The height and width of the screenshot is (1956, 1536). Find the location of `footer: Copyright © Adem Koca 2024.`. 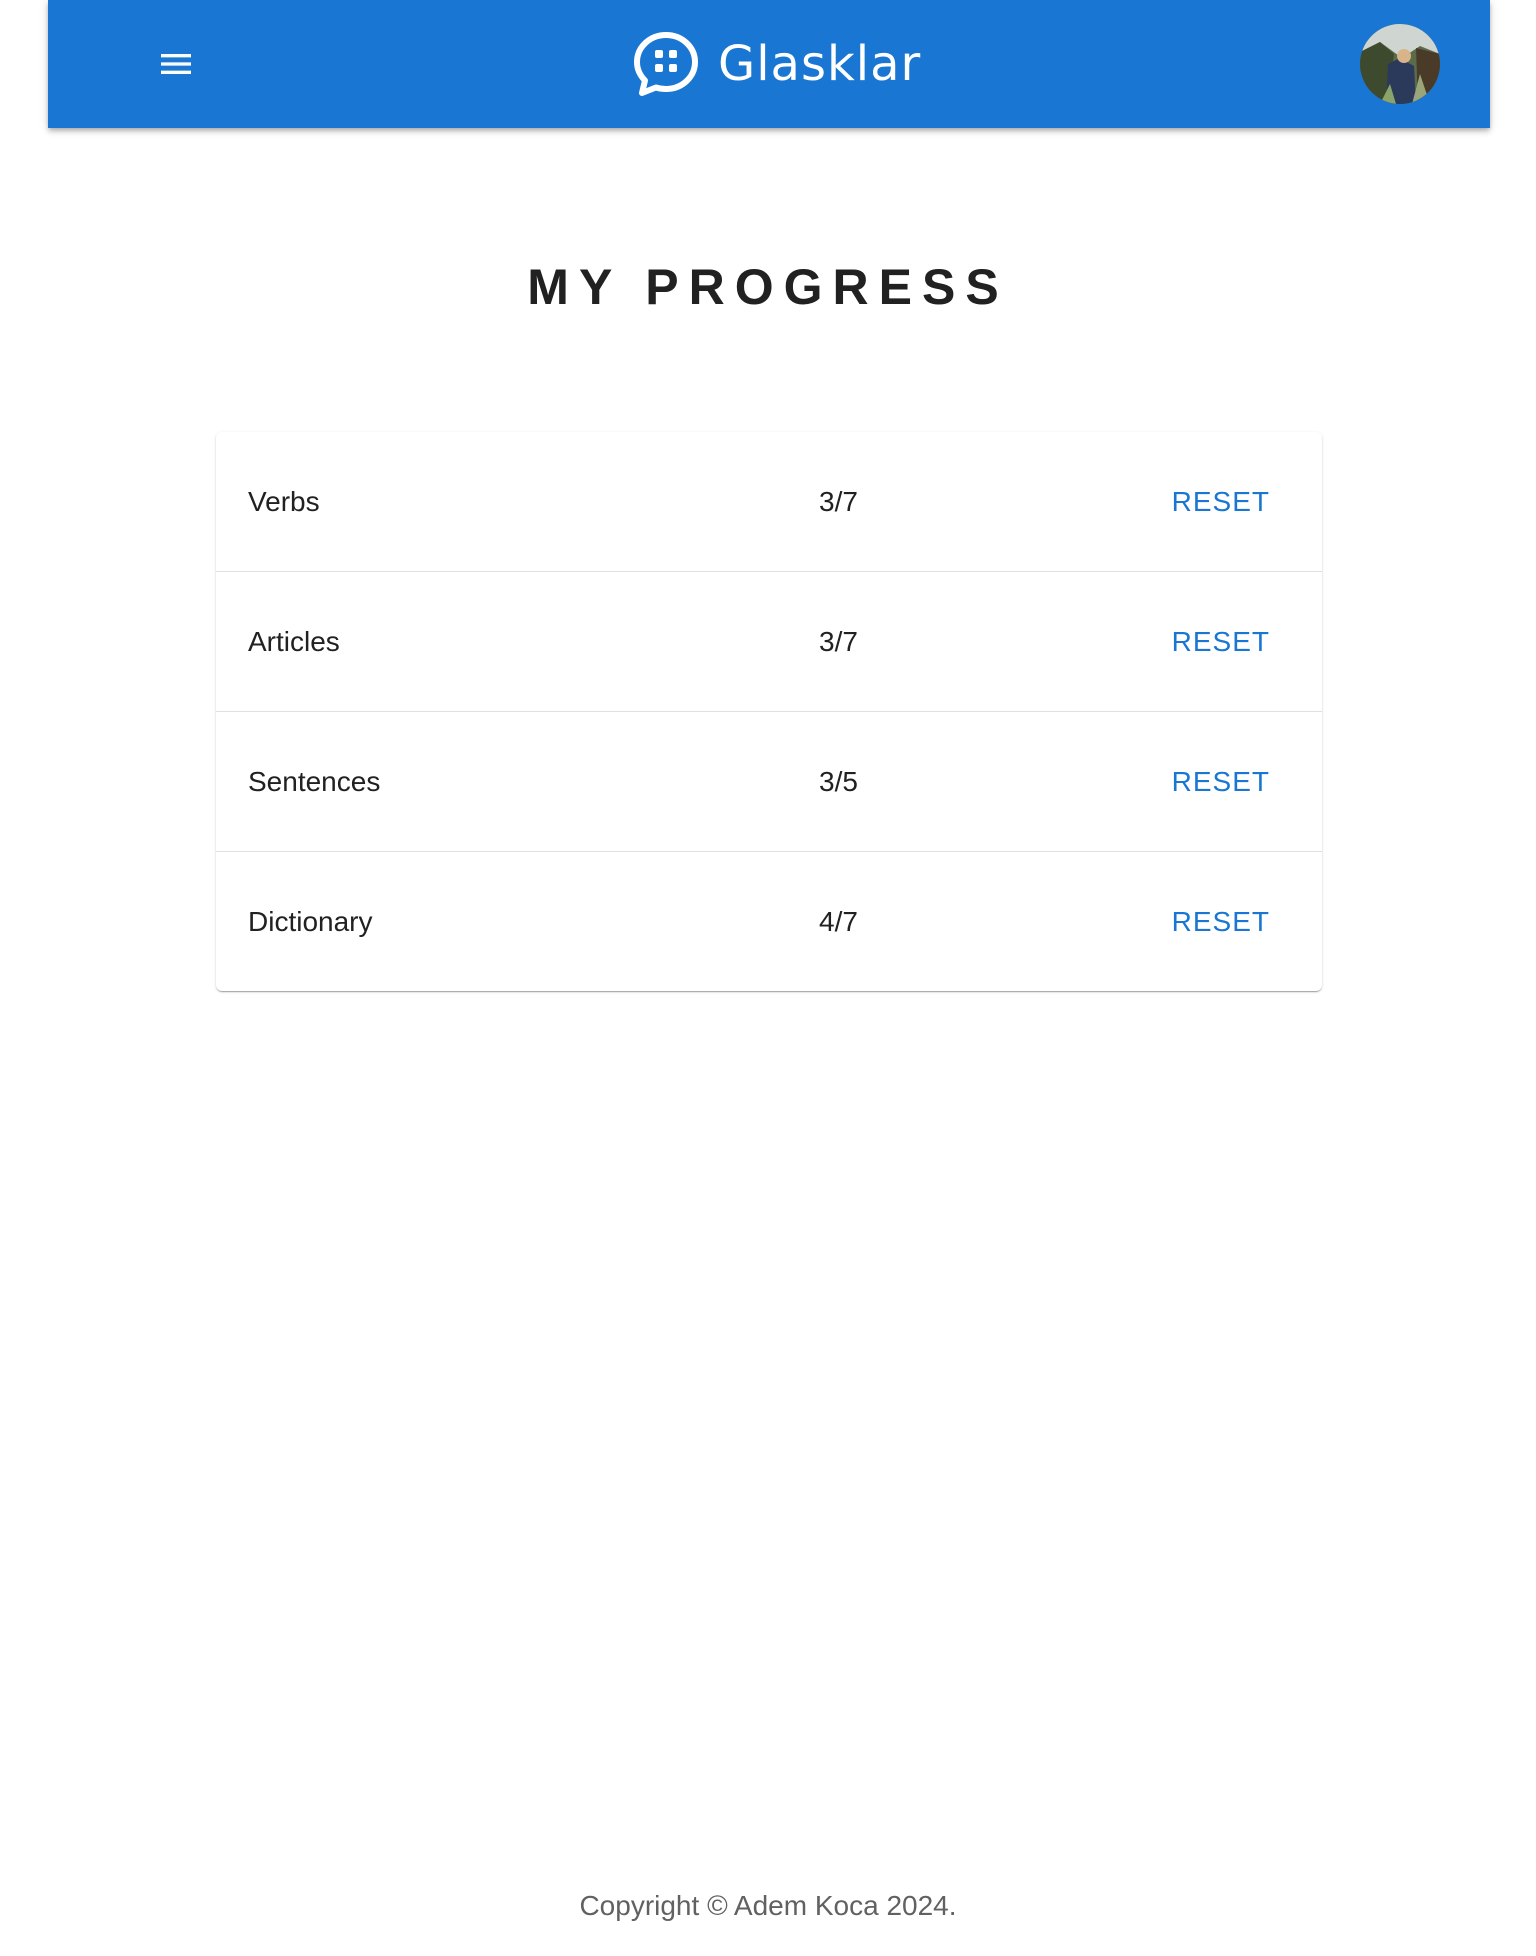

footer: Copyright © Adem Koca 2024. is located at coordinates (768, 1906).